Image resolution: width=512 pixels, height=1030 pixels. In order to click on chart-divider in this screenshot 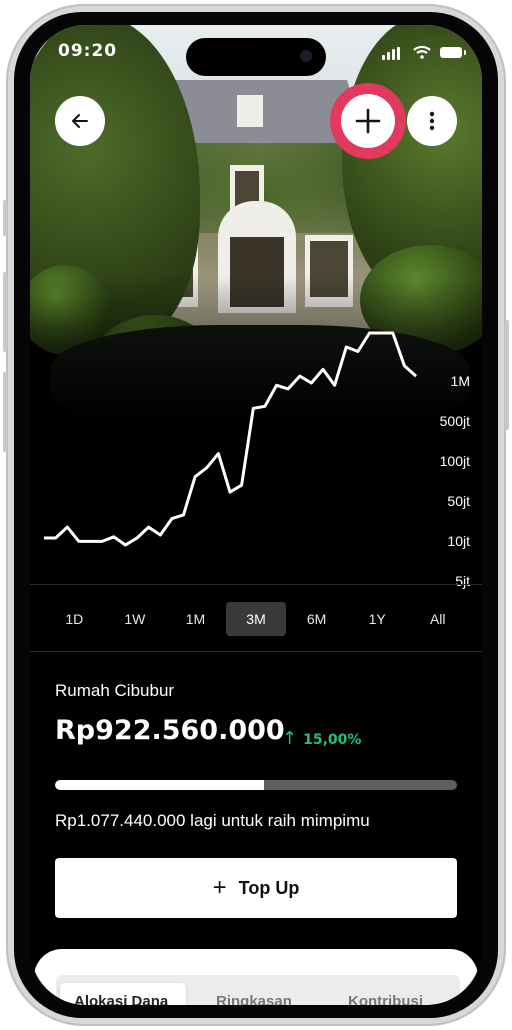, I will do `click(256, 584)`.